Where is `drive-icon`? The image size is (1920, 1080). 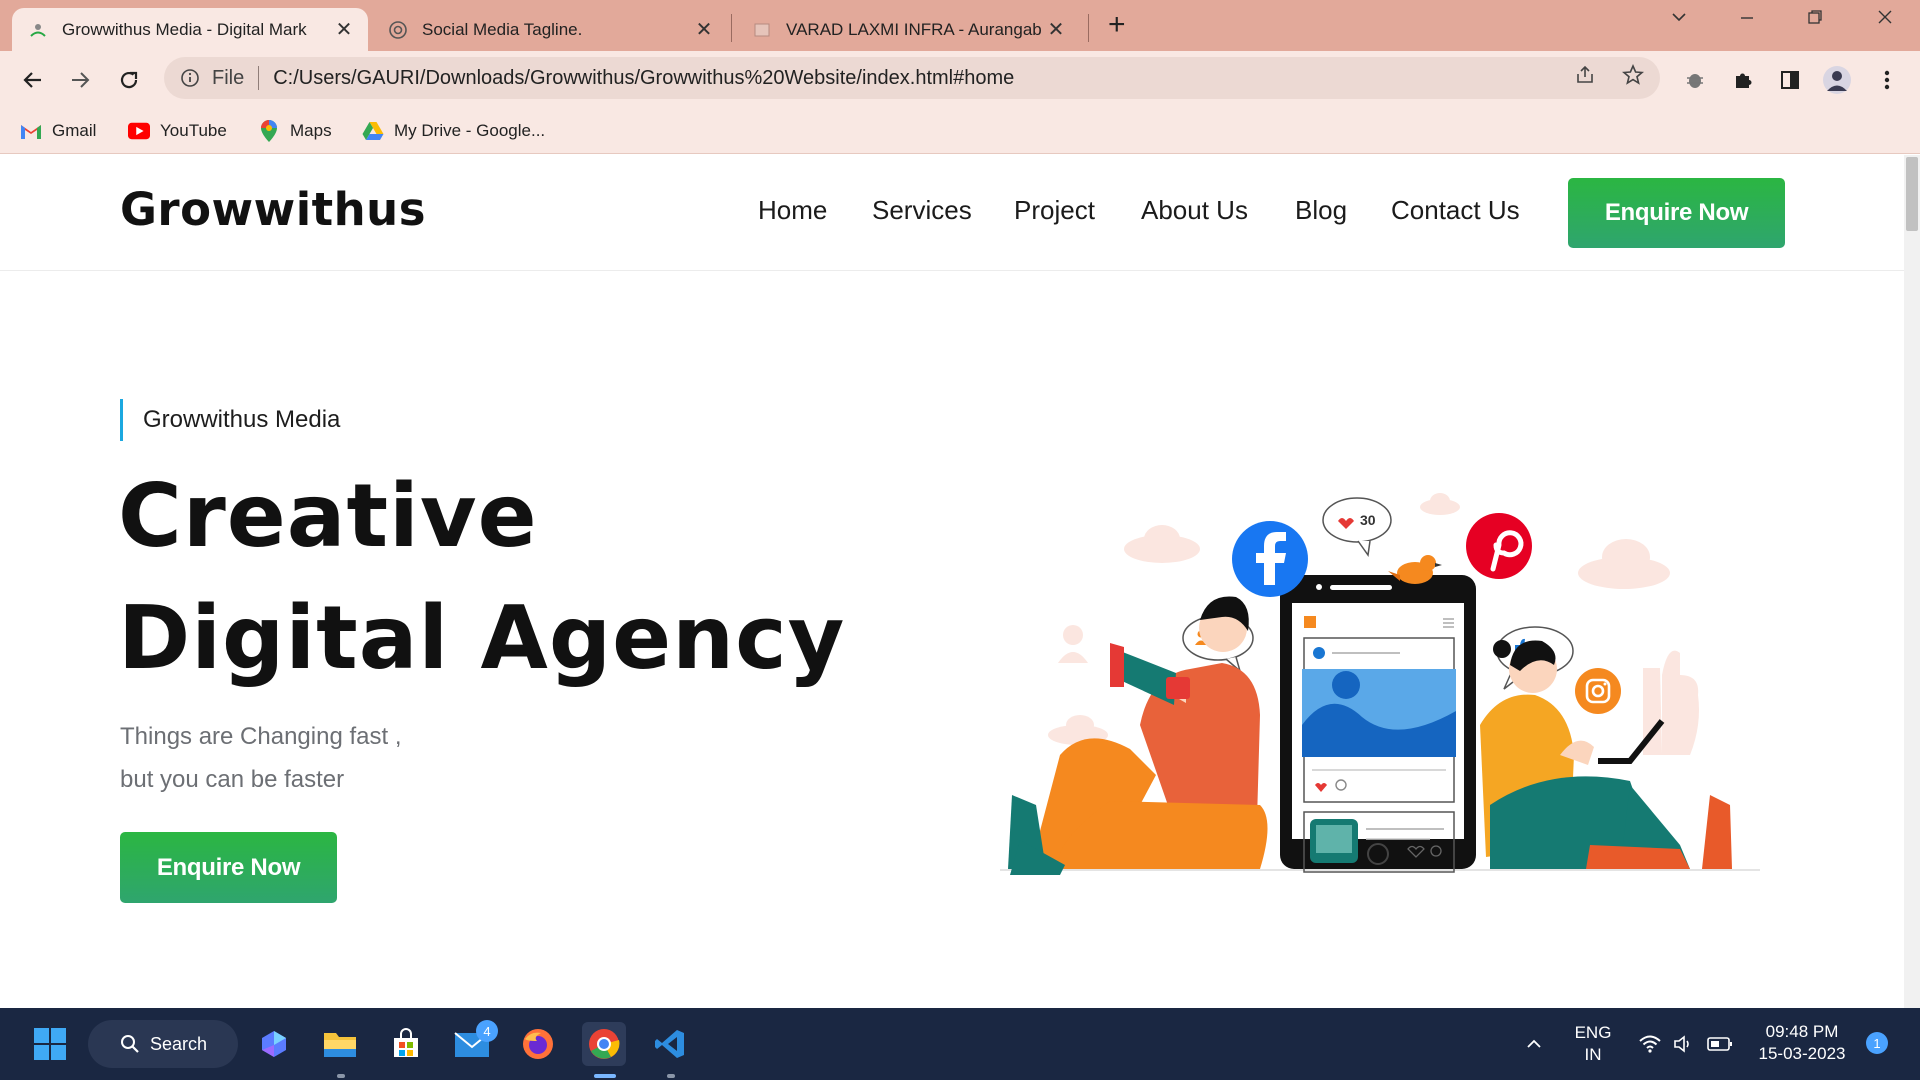 drive-icon is located at coordinates (373, 131).